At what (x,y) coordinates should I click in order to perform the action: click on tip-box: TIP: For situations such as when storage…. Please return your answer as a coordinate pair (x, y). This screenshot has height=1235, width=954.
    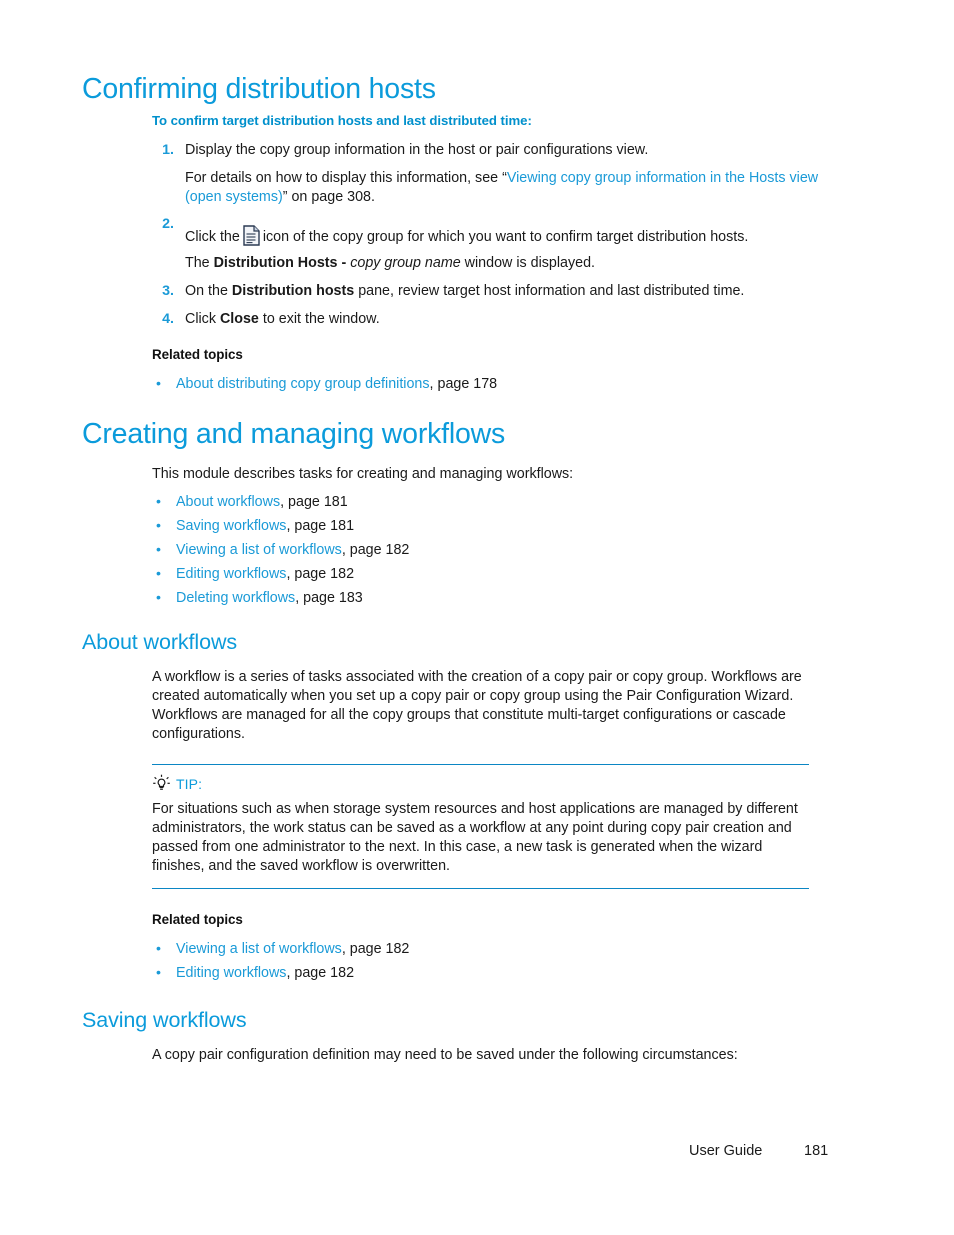
    Looking at the image, I should click on (480, 826).